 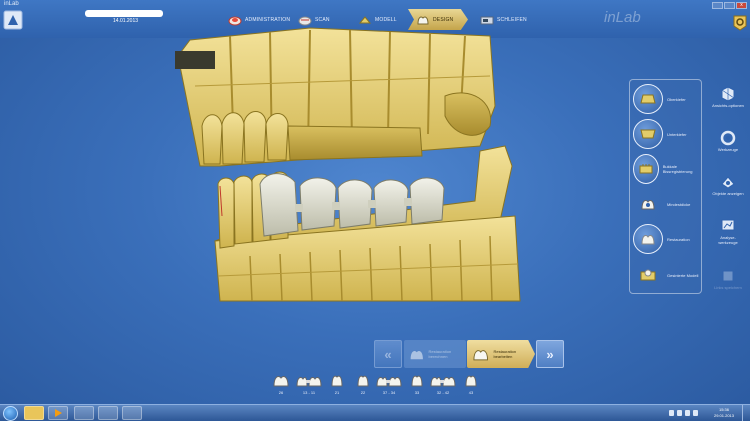 What do you see at coordinates (728, 193) in the screenshot?
I see `tool-label: Objekte anzeigen` at bounding box center [728, 193].